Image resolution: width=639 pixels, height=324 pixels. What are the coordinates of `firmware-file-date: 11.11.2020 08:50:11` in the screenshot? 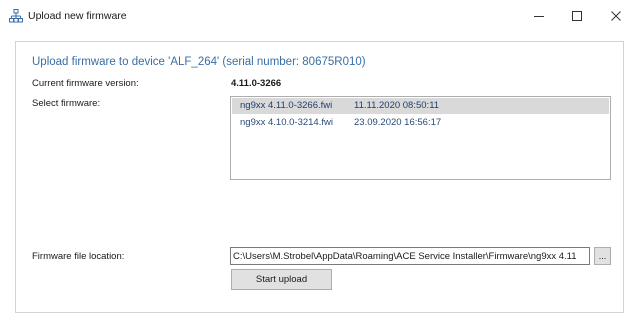 It's located at (397, 105).